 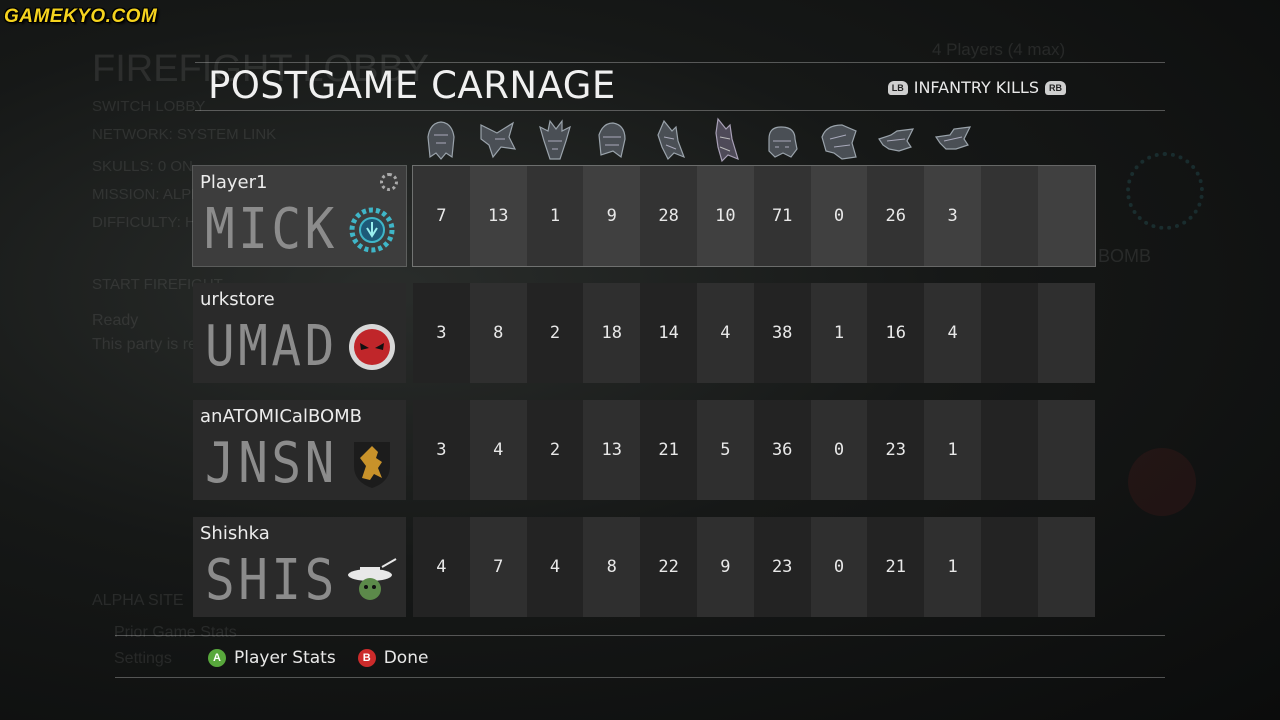 I want to click on skirmisher-icon, so click(x=555, y=140).